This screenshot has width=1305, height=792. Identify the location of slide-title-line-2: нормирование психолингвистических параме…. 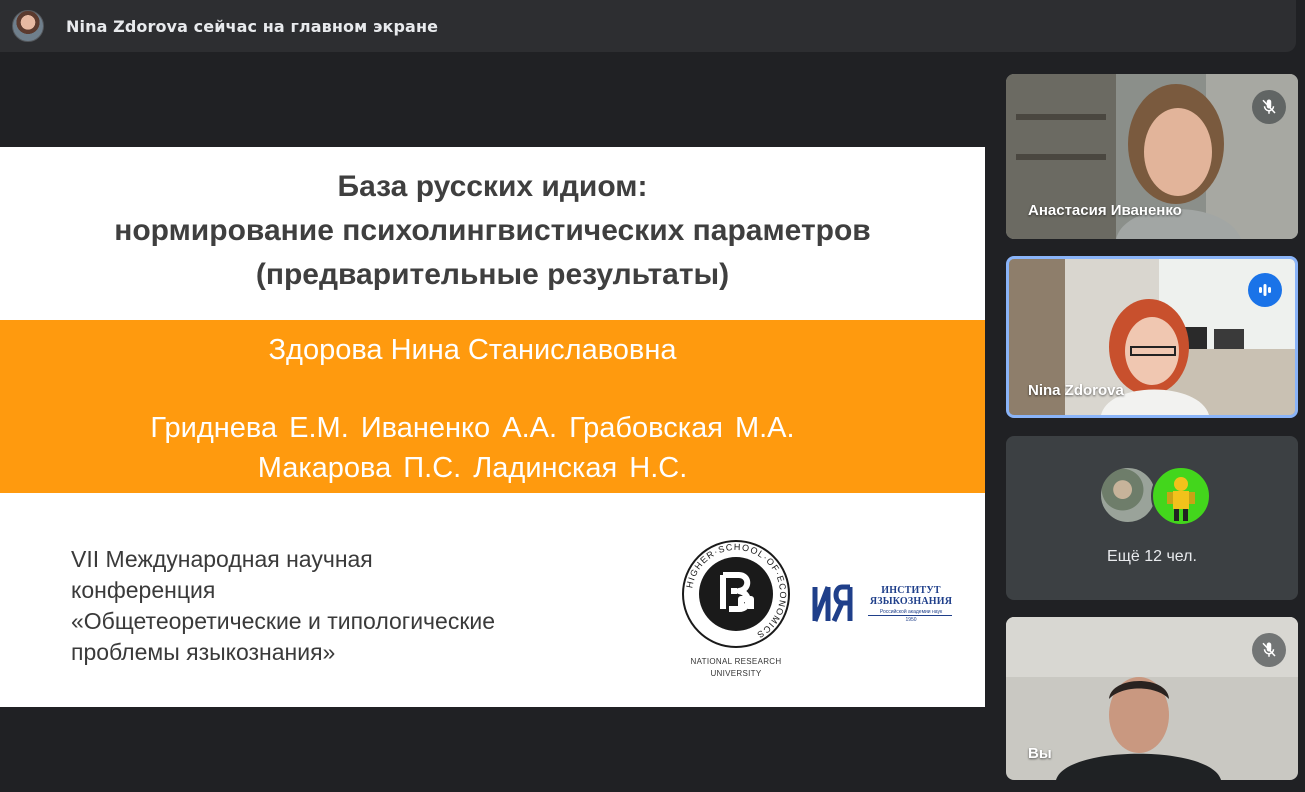
(492, 230).